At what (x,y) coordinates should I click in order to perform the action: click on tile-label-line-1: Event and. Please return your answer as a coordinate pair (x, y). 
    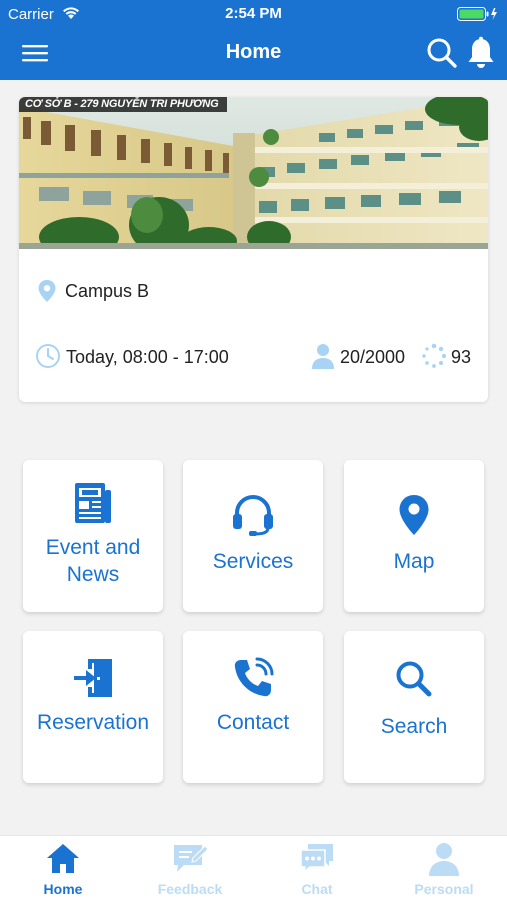
    Looking at the image, I should click on (93, 547).